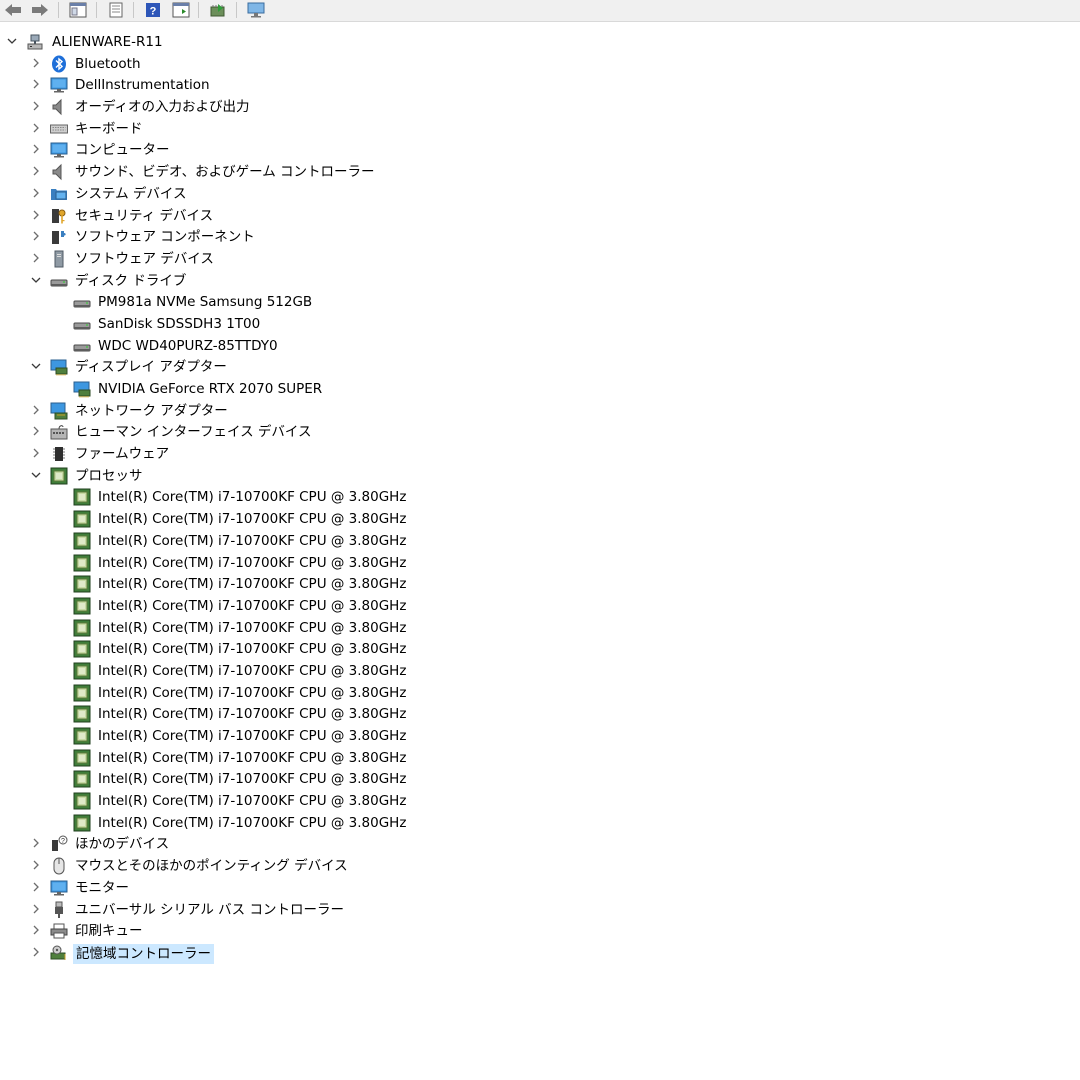 This screenshot has height=1080, width=1080. What do you see at coordinates (142, 85) in the screenshot?
I see `tree-item-label: DellInstrumentation` at bounding box center [142, 85].